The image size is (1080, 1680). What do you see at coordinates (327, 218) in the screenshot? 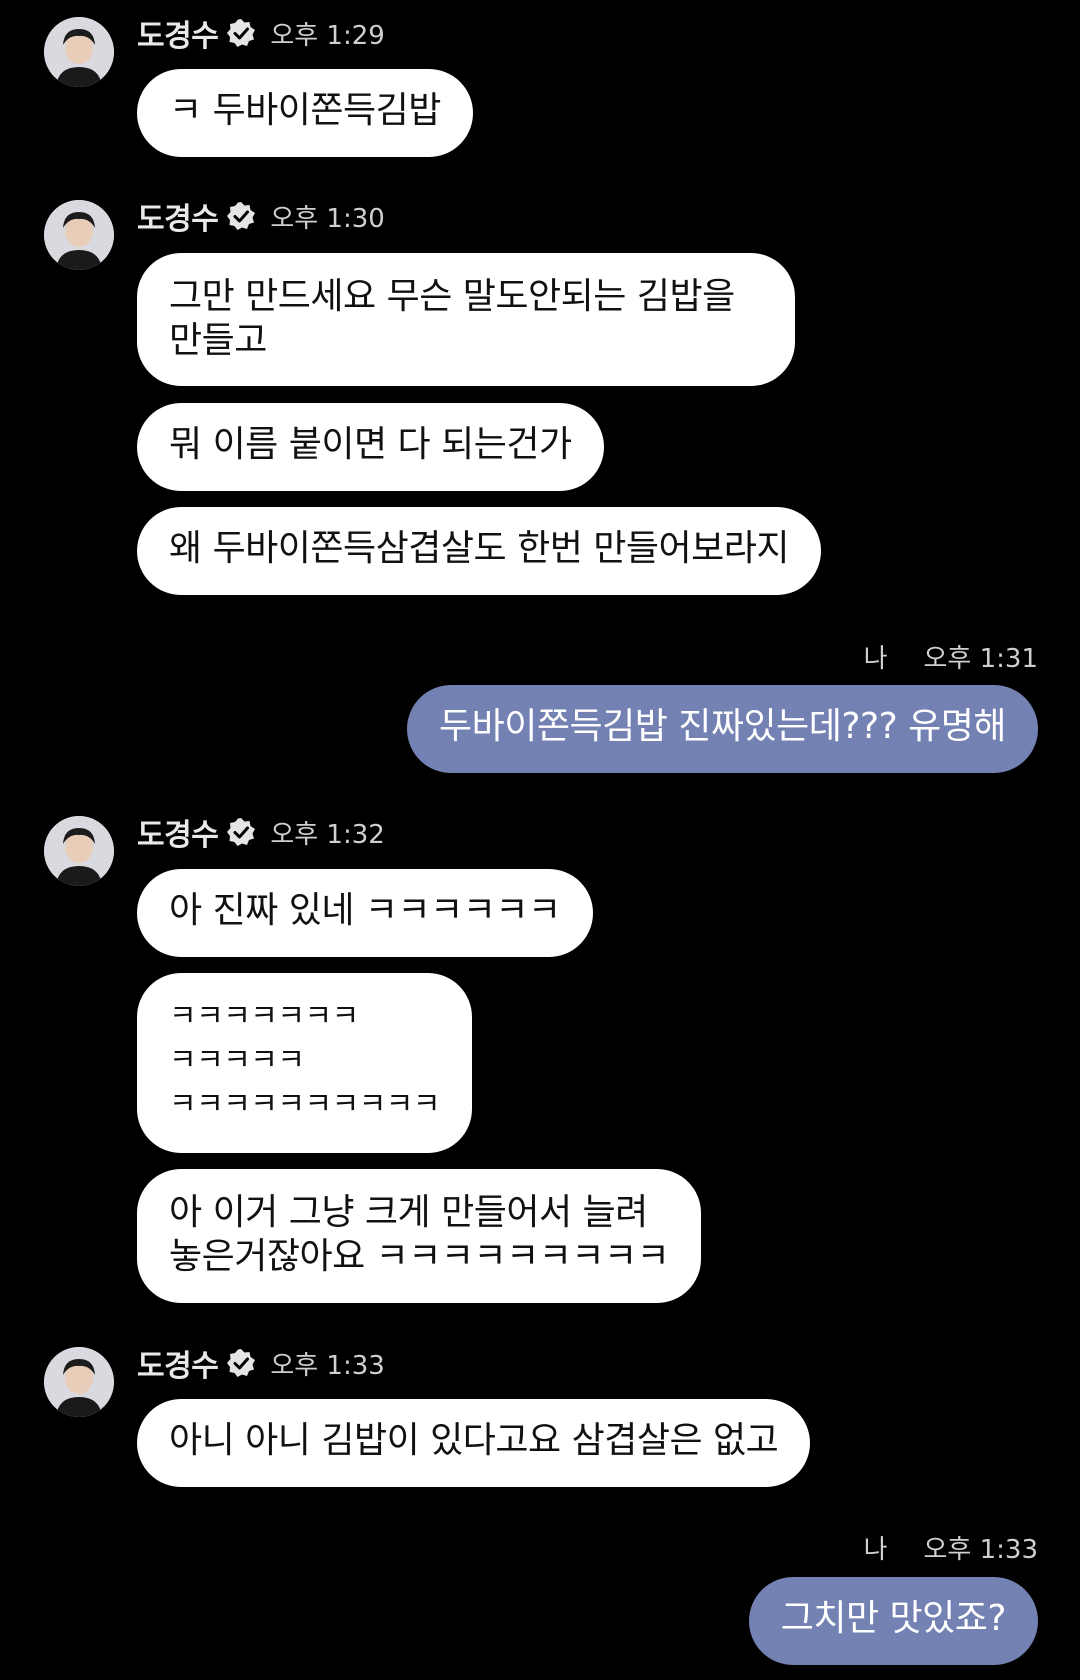
I see `message-time: 오후 1:30` at bounding box center [327, 218].